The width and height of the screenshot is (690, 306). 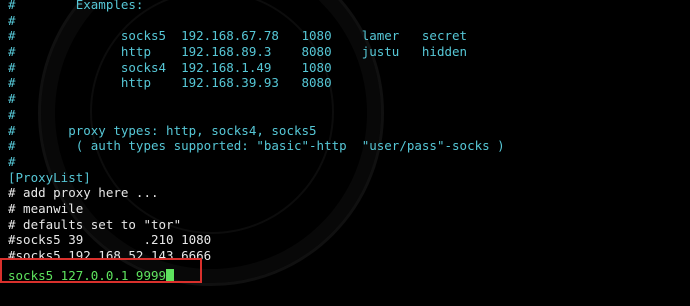 What do you see at coordinates (95, 224) in the screenshot?
I see `terminal-line: # defaults set to "tor"` at bounding box center [95, 224].